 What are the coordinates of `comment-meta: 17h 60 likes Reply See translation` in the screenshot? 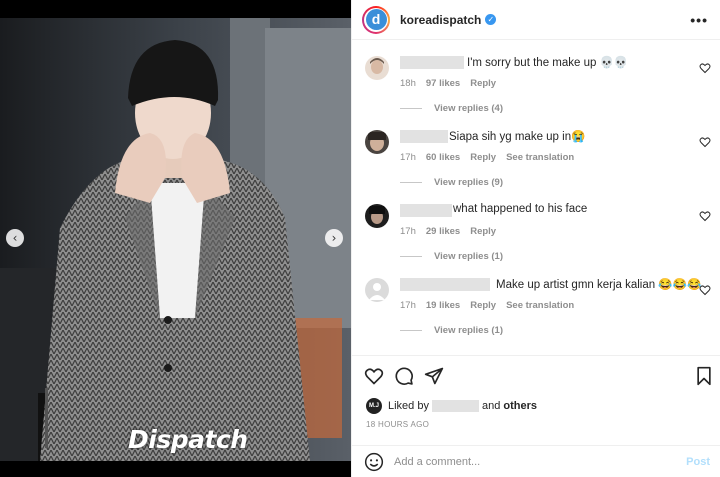 It's located at (487, 157).